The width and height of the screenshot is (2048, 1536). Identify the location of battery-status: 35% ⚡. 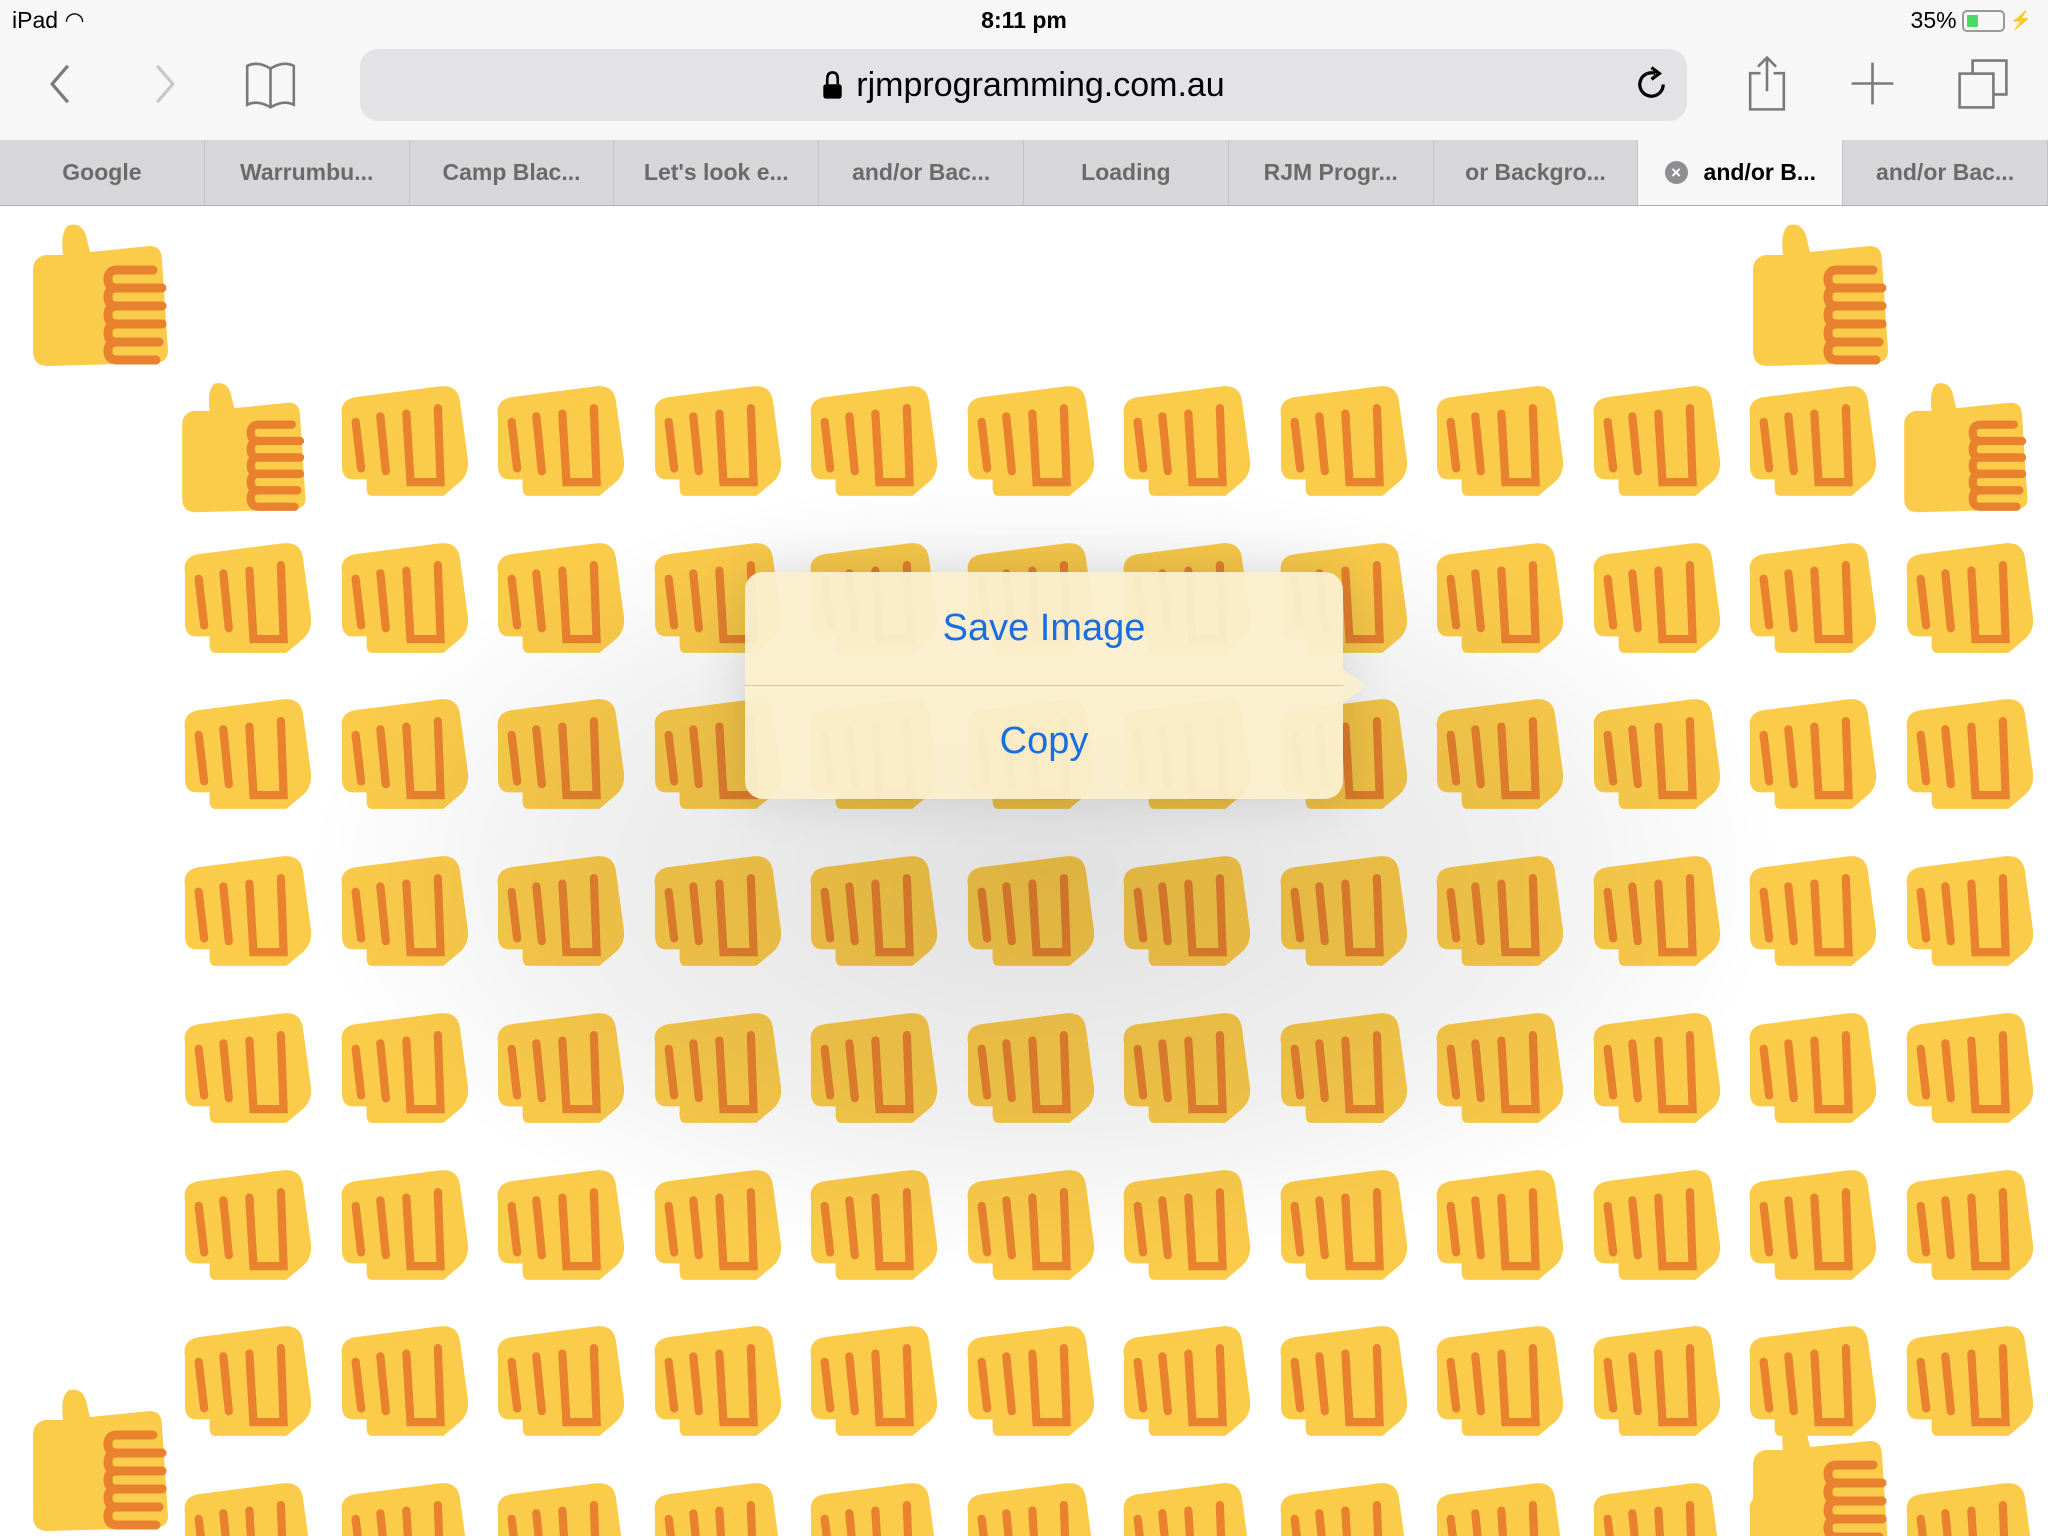
(1971, 20).